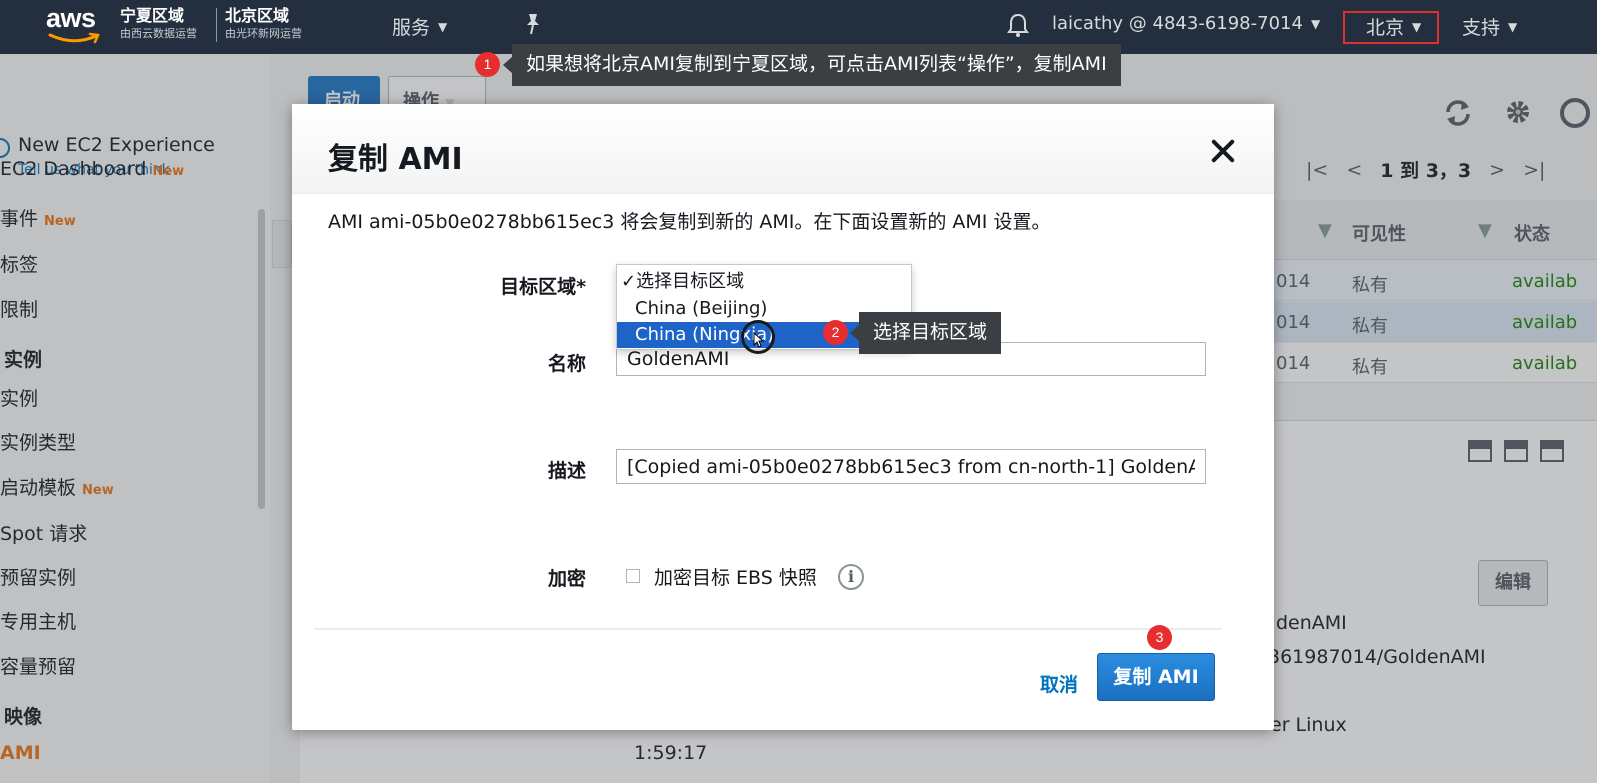 The image size is (1597, 783). What do you see at coordinates (851, 577) in the screenshot?
I see `info-icon: i` at bounding box center [851, 577].